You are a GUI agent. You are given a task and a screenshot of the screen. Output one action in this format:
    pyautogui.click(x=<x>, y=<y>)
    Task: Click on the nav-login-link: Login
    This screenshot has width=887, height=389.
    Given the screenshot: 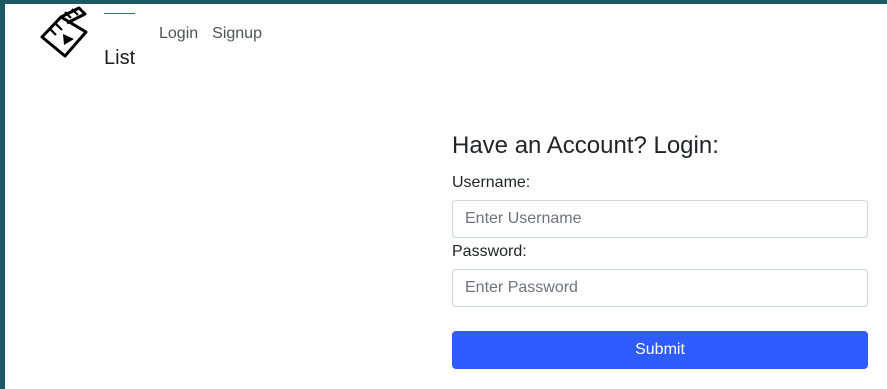 What is the action you would take?
    pyautogui.click(x=178, y=34)
    